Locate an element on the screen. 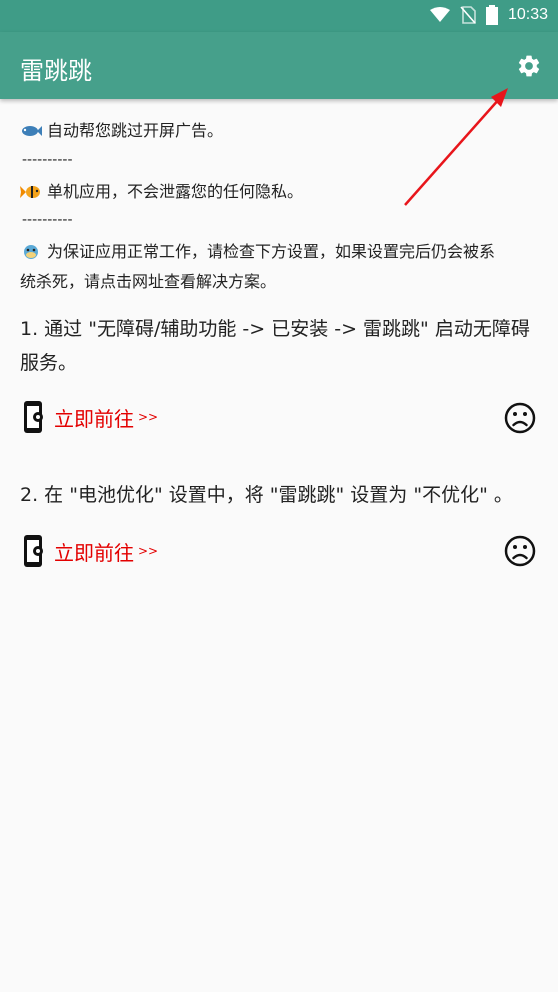 The image size is (558, 992). intro-line-2: 单机应用，不会泄露您的任何隐私。 is located at coordinates (161, 192).